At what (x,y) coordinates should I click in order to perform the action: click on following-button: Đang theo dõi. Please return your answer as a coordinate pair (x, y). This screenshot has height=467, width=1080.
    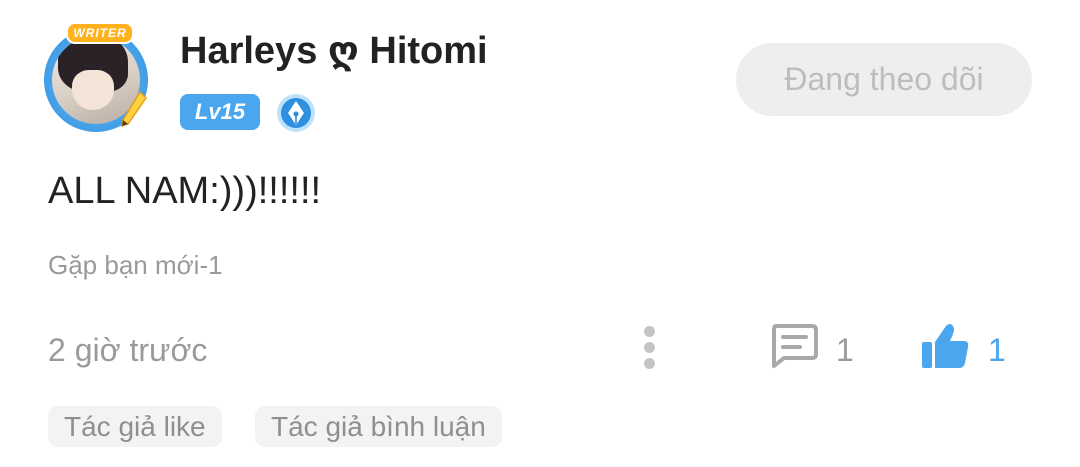
    Looking at the image, I should click on (884, 79).